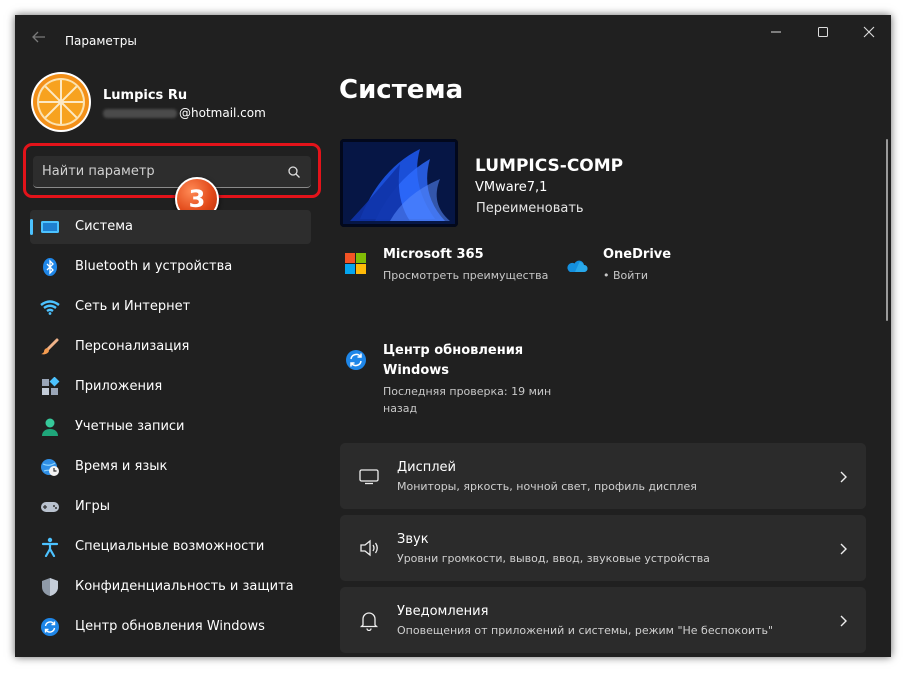 This screenshot has width=907, height=674. I want to click on main-scrollbar, so click(887, 230).